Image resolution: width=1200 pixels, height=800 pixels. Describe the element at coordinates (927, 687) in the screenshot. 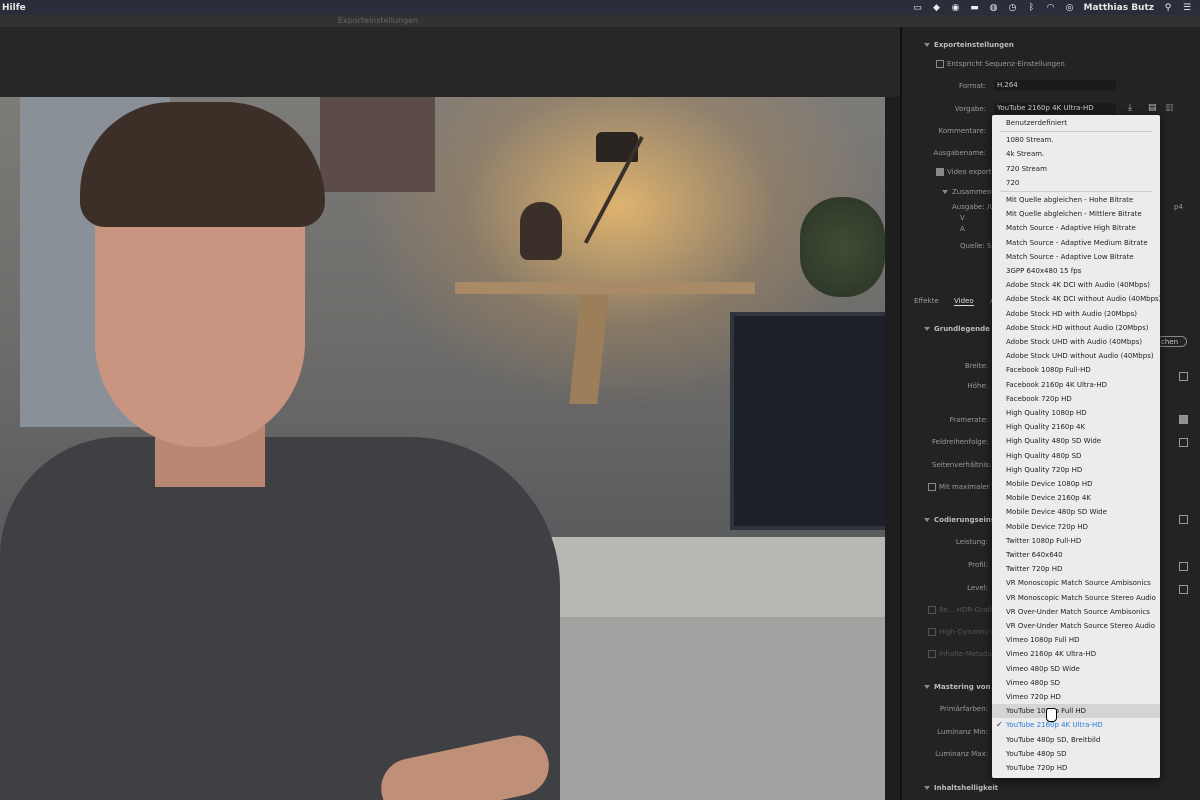

I see `mastering-triangle-icon` at that location.